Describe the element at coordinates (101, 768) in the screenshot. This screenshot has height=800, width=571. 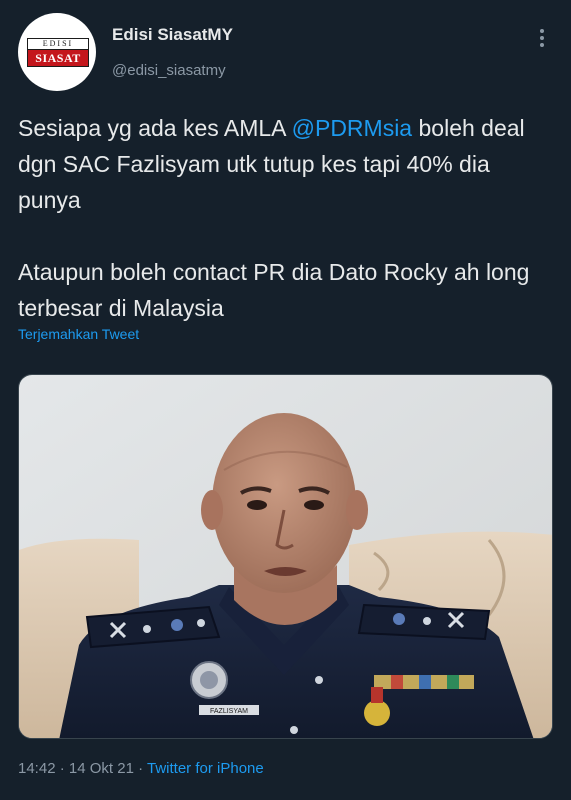
I see `tweet-date: 14 Okt 21` at that location.